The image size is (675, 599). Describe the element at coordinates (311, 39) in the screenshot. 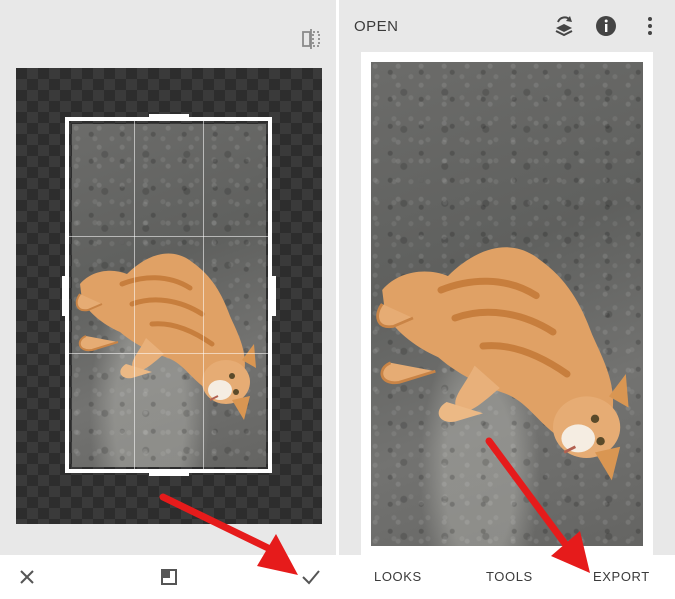

I see `compare-icon` at that location.